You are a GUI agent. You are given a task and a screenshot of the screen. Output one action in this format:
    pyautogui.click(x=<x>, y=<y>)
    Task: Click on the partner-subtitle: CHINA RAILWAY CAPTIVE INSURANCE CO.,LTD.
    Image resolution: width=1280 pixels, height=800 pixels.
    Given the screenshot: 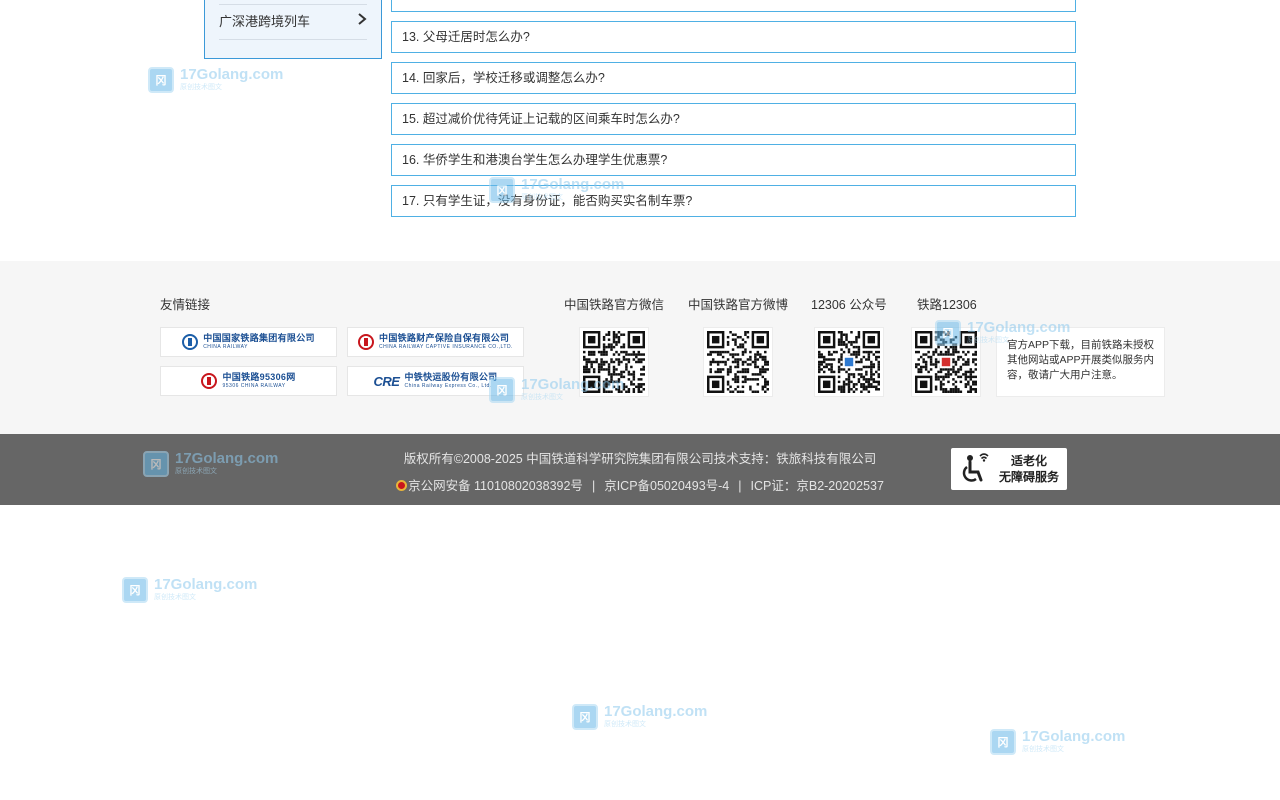 What is the action you would take?
    pyautogui.click(x=446, y=347)
    